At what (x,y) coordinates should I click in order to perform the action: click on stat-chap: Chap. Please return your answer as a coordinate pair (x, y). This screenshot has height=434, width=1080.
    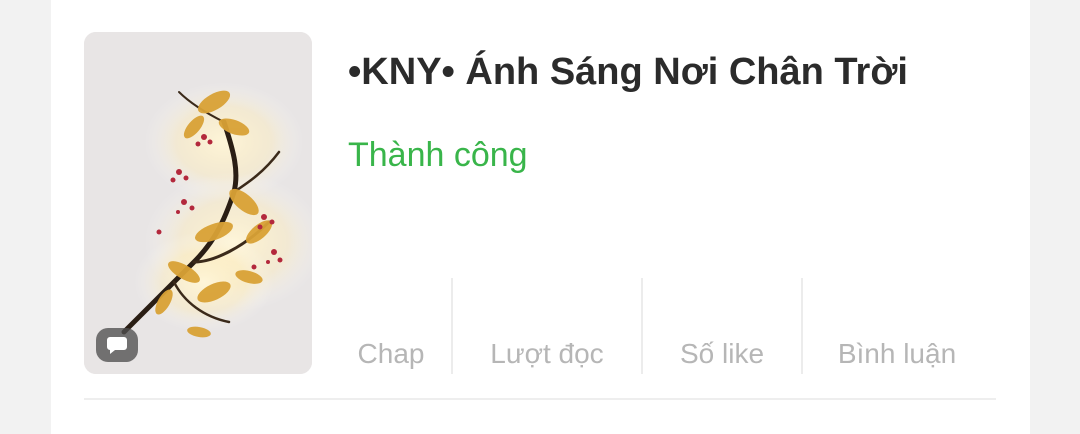
    Looking at the image, I should click on (391, 326).